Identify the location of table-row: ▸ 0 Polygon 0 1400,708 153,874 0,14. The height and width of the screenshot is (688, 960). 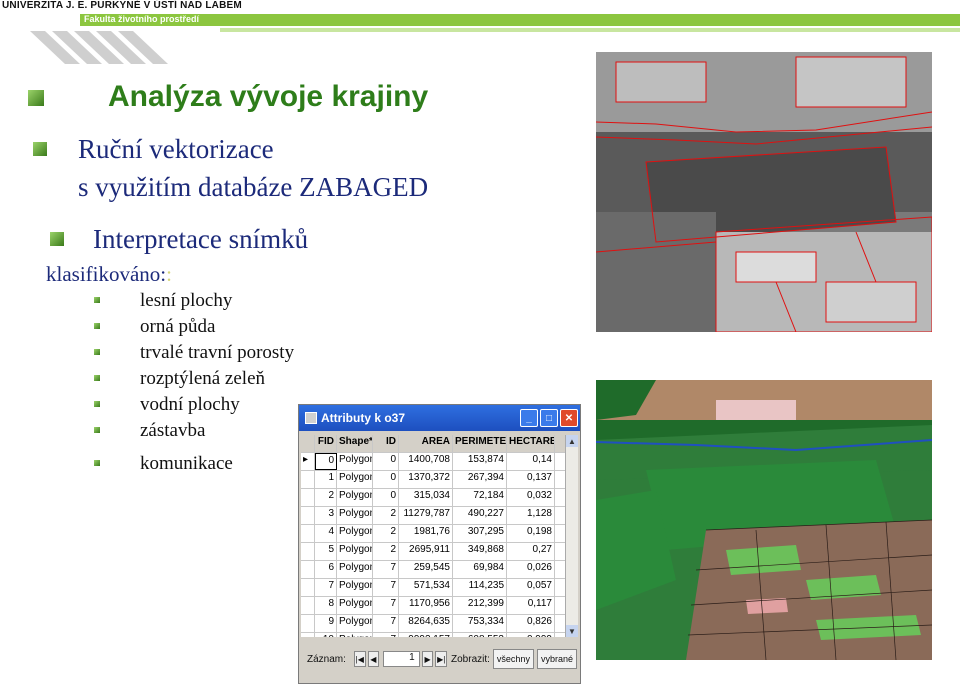
(433, 462).